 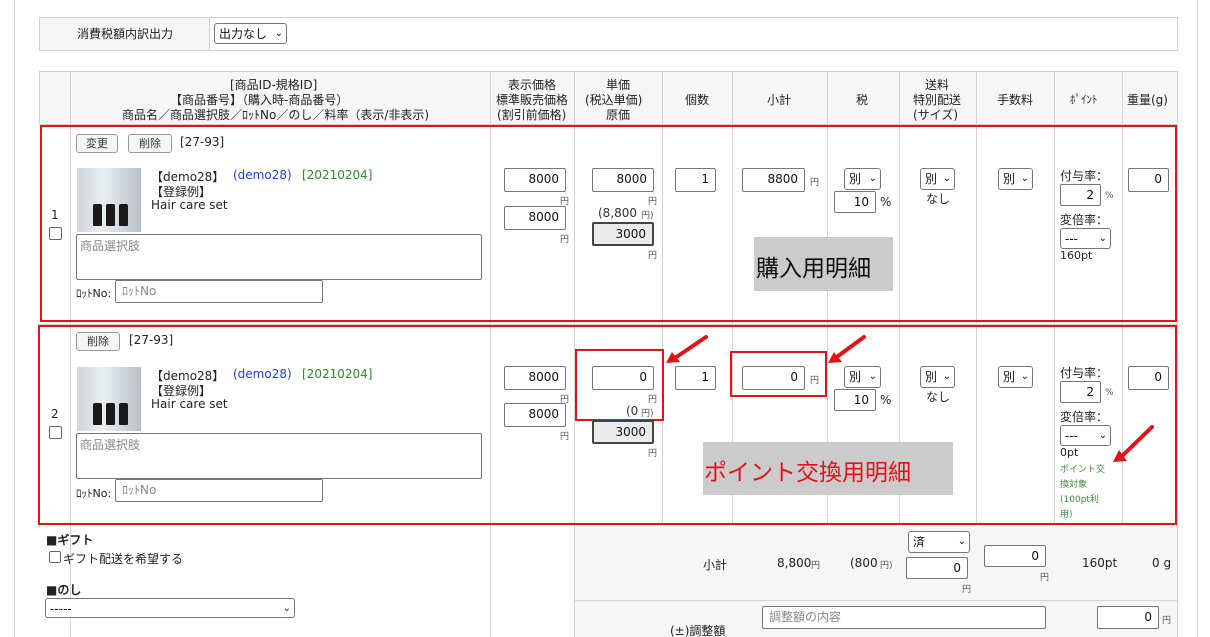 I want to click on row1-display-price: 8000, so click(x=535, y=180).